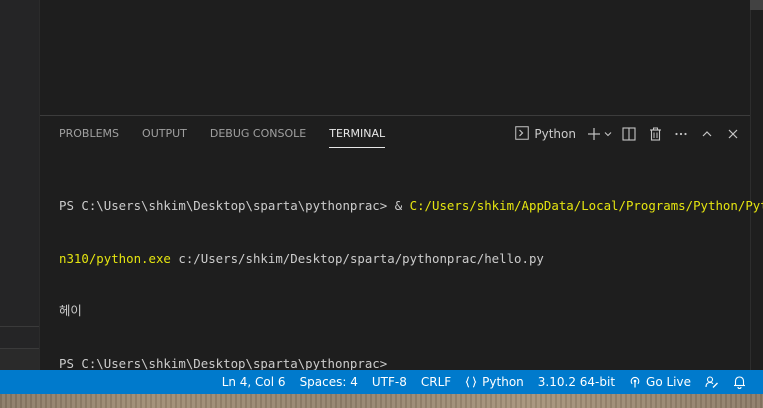 The image size is (763, 408). I want to click on feedback-button, so click(712, 382).